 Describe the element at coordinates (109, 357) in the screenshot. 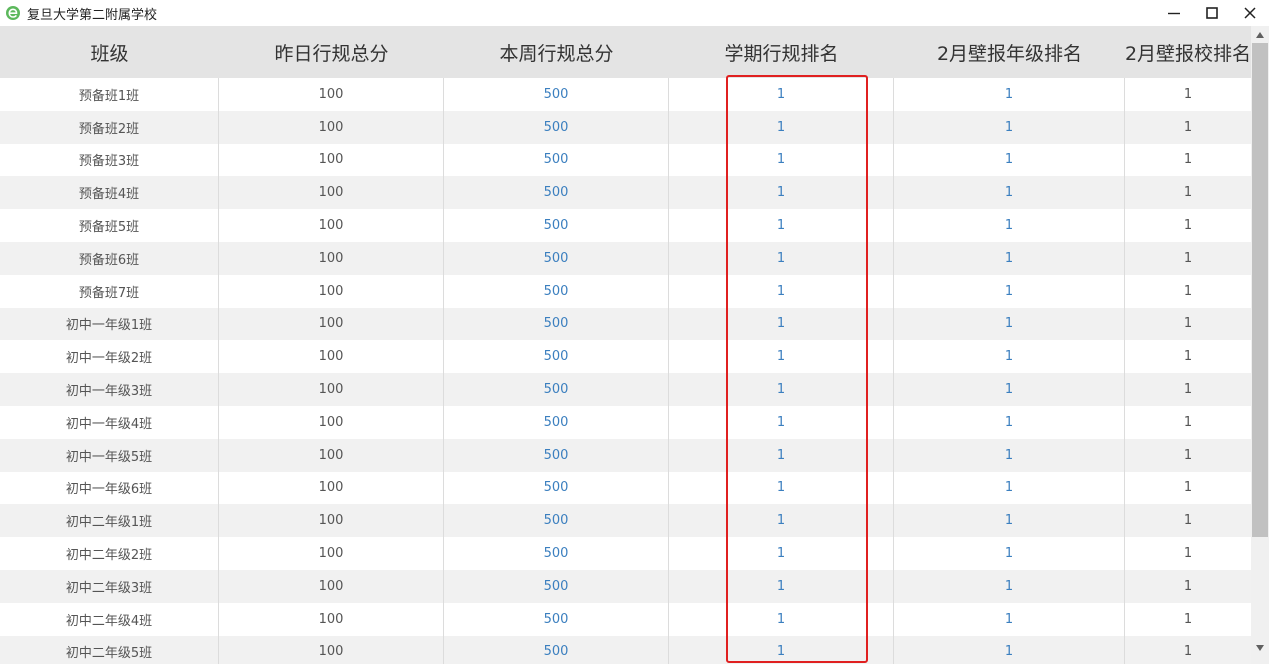

I see `class-cell: 初中一年级2班` at that location.